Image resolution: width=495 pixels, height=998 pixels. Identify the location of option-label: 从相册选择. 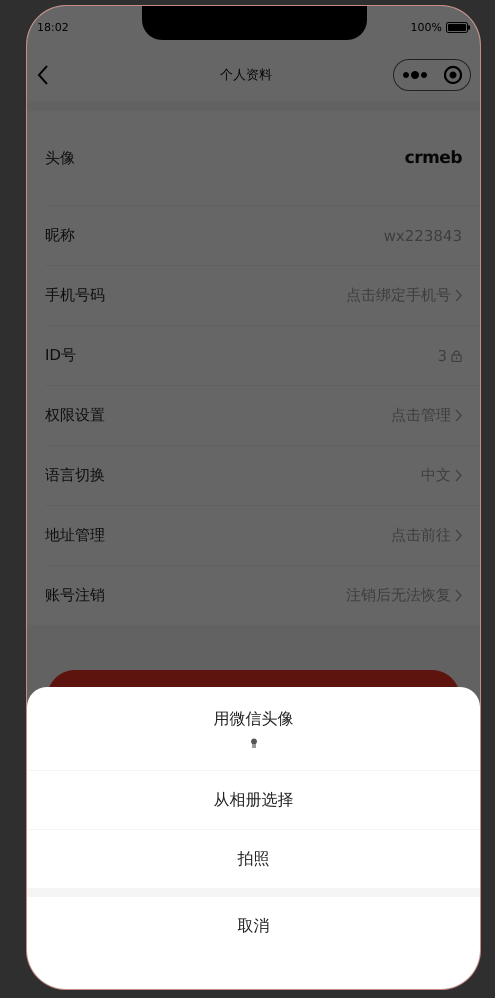
(254, 800).